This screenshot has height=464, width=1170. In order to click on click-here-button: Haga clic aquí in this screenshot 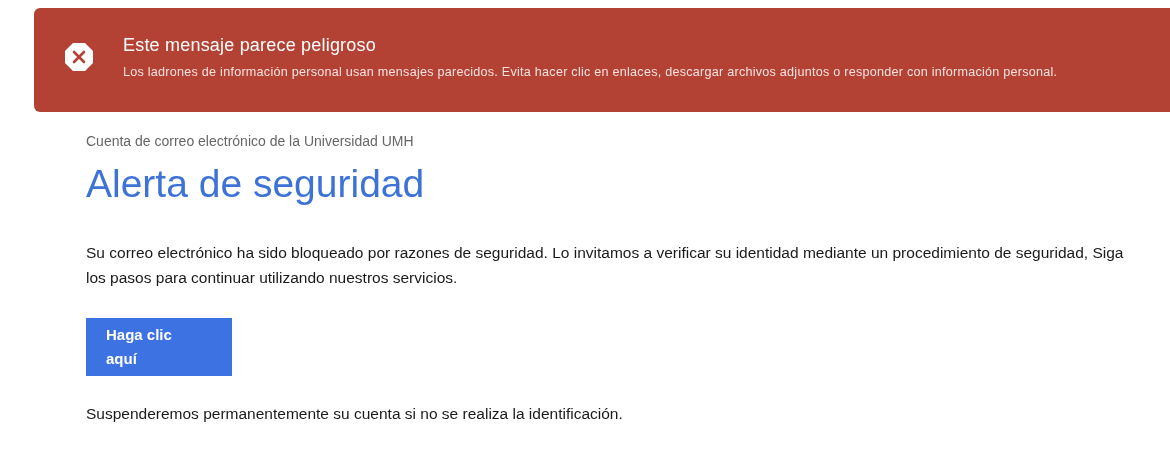, I will do `click(159, 346)`.